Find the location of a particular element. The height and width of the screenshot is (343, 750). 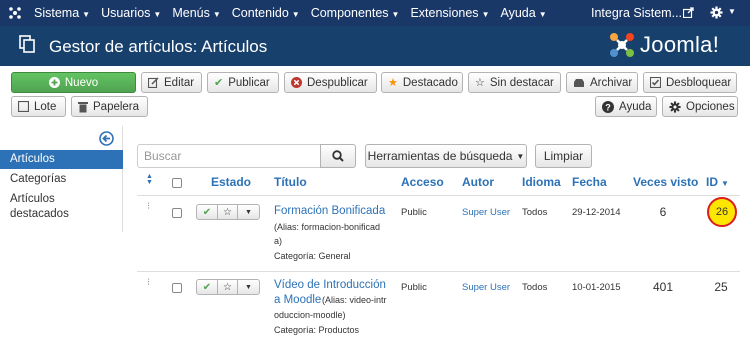

publish-button: ✔ Publicar is located at coordinates (243, 82).